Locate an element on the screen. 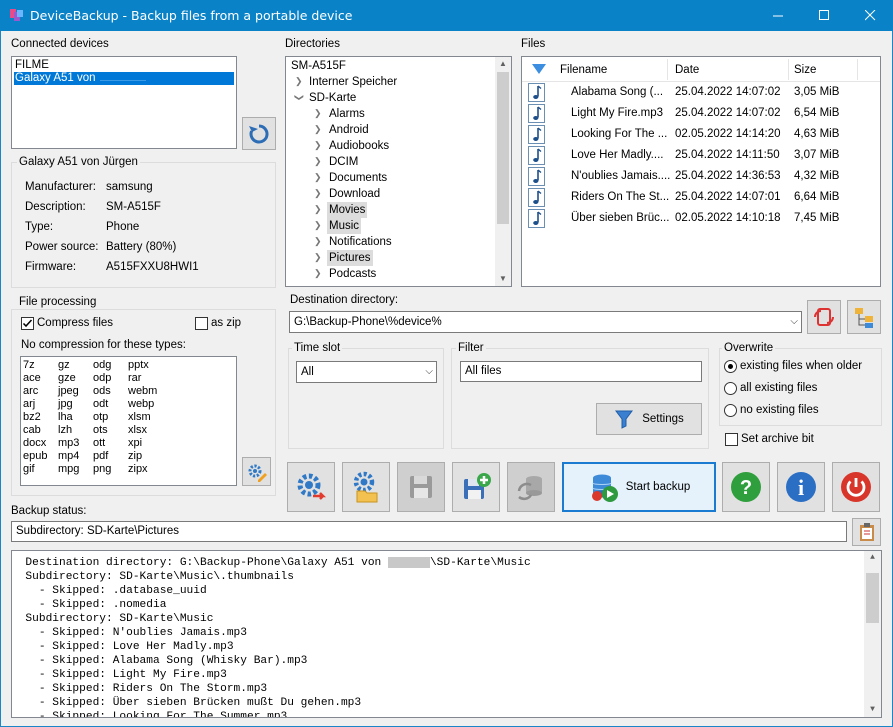 This screenshot has width=893, height=727. close-window-button is located at coordinates (870, 15).